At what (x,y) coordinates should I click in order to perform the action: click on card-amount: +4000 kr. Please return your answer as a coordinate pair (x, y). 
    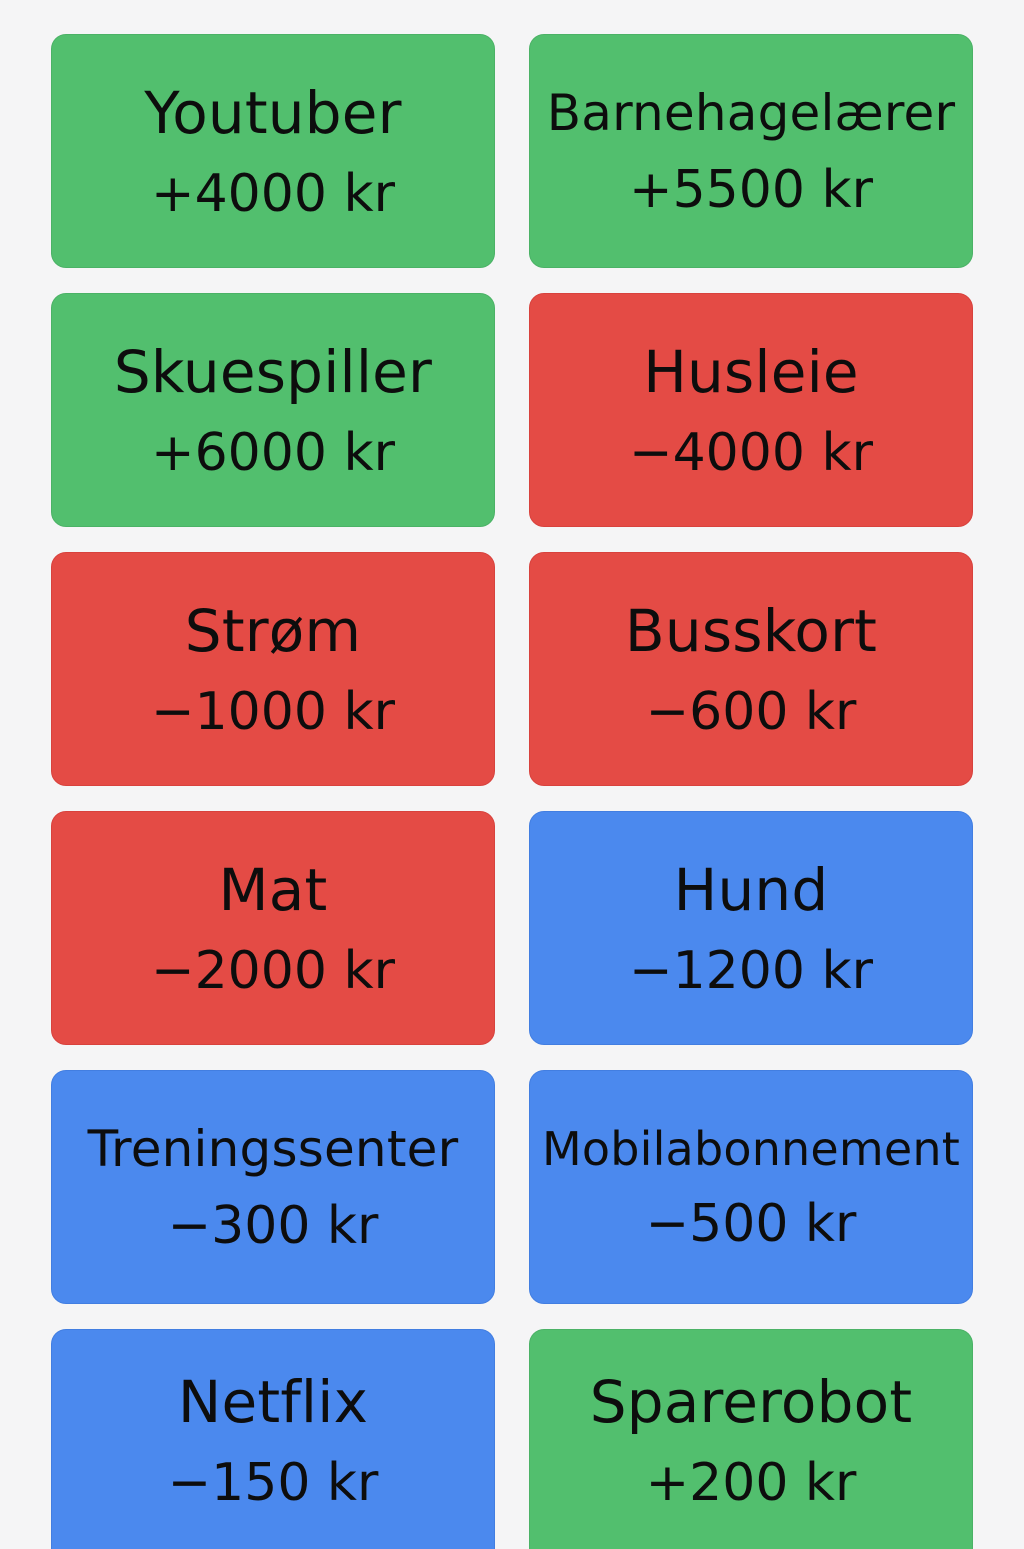
    Looking at the image, I should click on (273, 194).